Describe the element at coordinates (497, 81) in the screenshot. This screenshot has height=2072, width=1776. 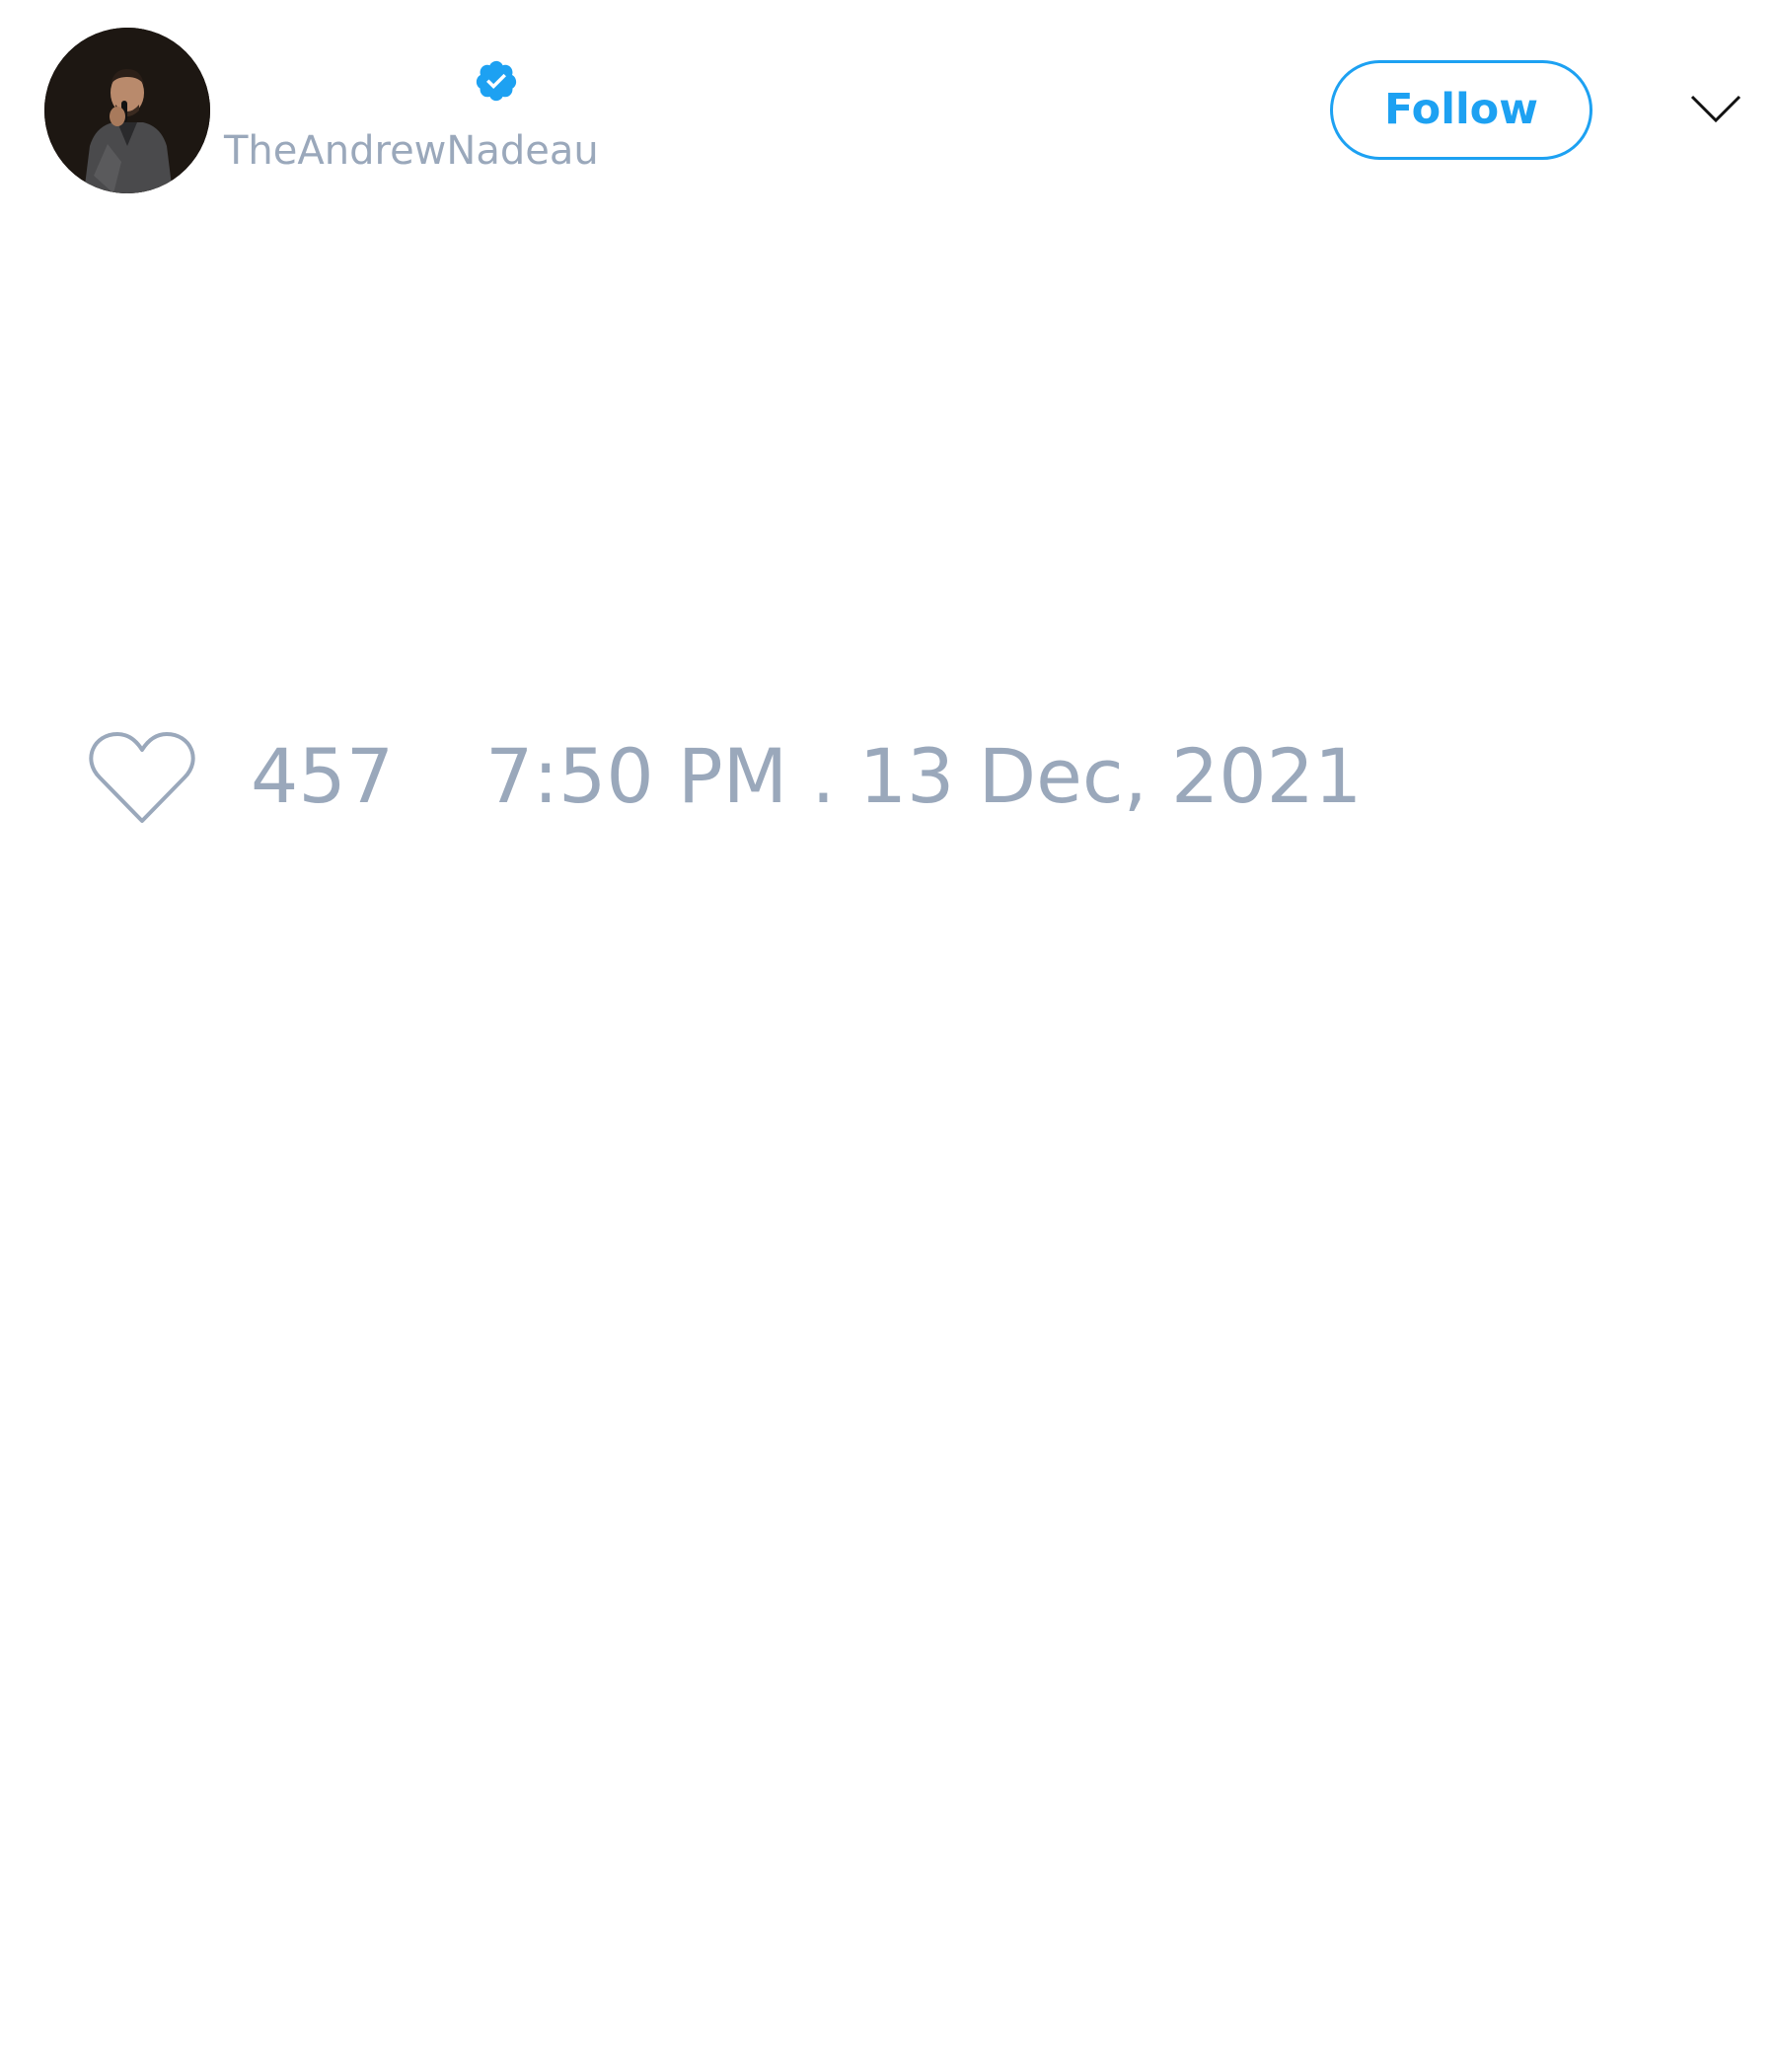
I see `verified-badge-icon` at that location.